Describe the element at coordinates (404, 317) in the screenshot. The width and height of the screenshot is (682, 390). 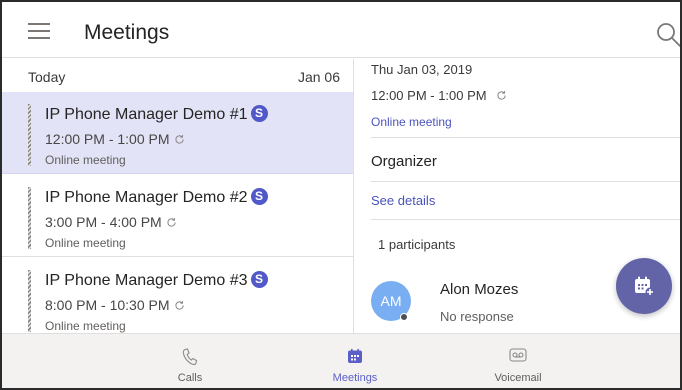
I see `presence-dot-icon` at that location.